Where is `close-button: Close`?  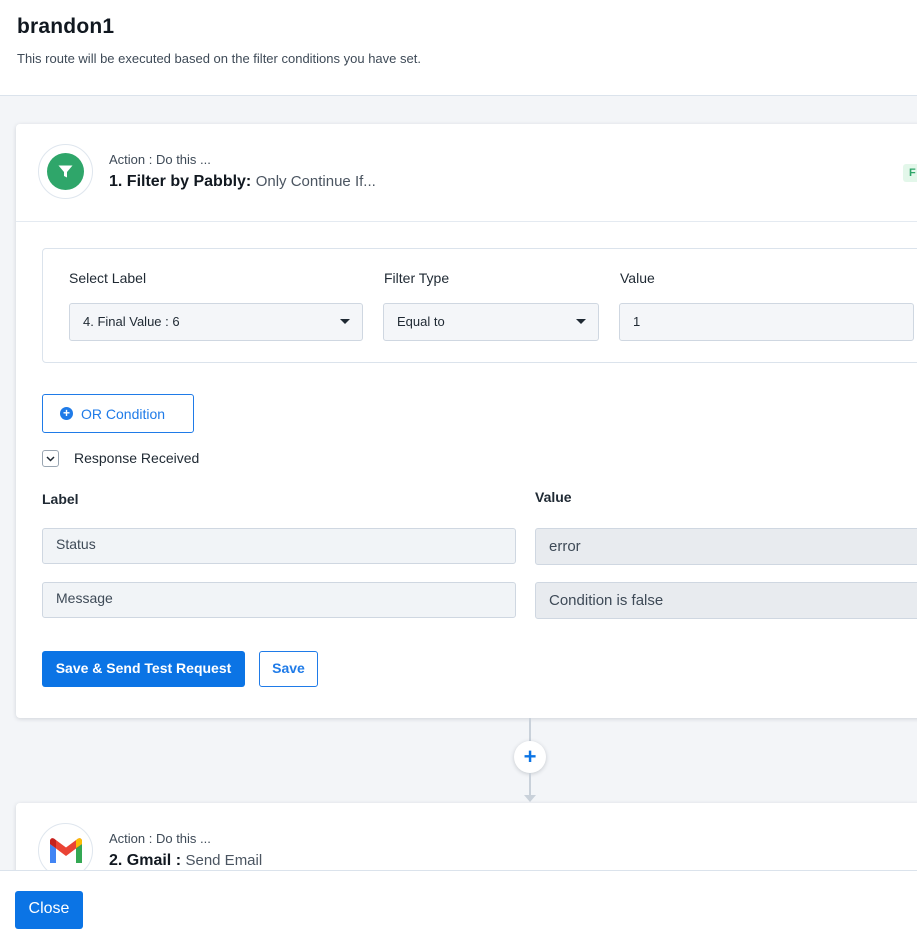
close-button: Close is located at coordinates (49, 910).